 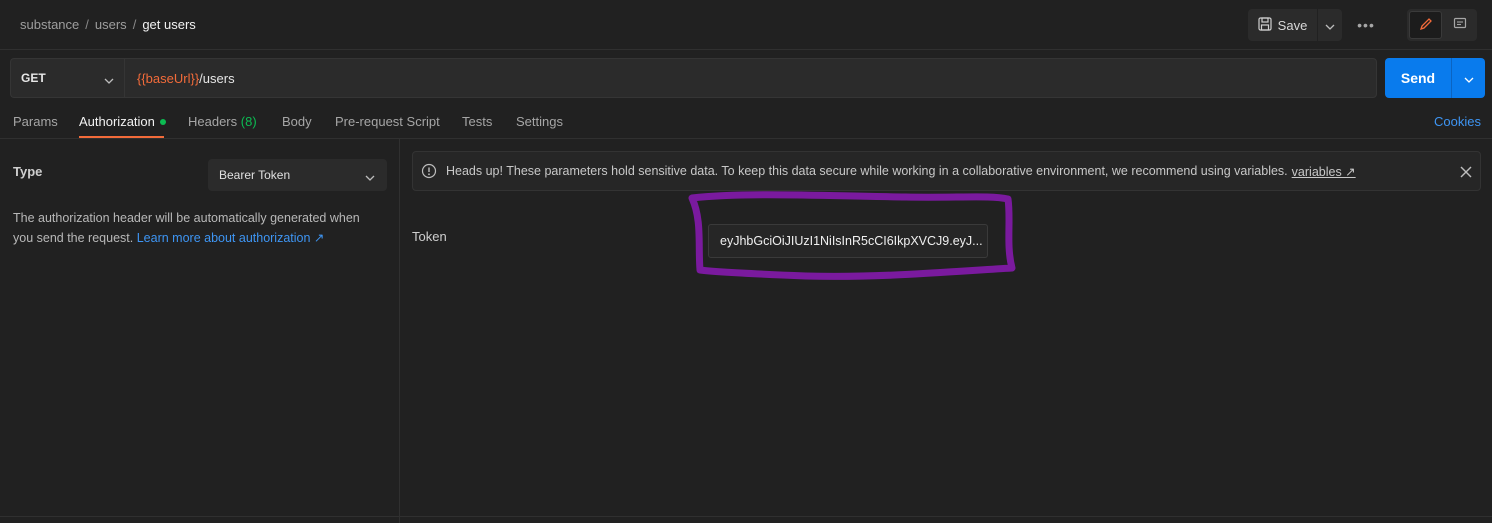 I want to click on pencil-icon, so click(x=1426, y=25).